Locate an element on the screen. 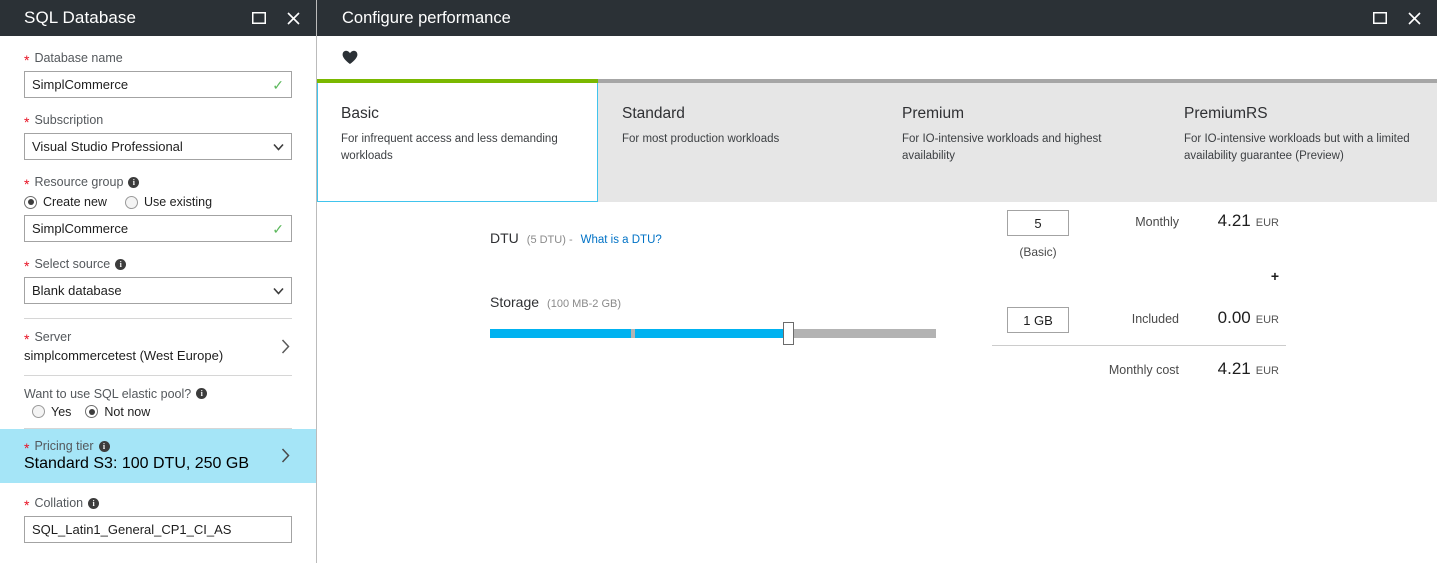 The width and height of the screenshot is (1437, 563). configure-performance-header: Configure performance is located at coordinates (877, 18).